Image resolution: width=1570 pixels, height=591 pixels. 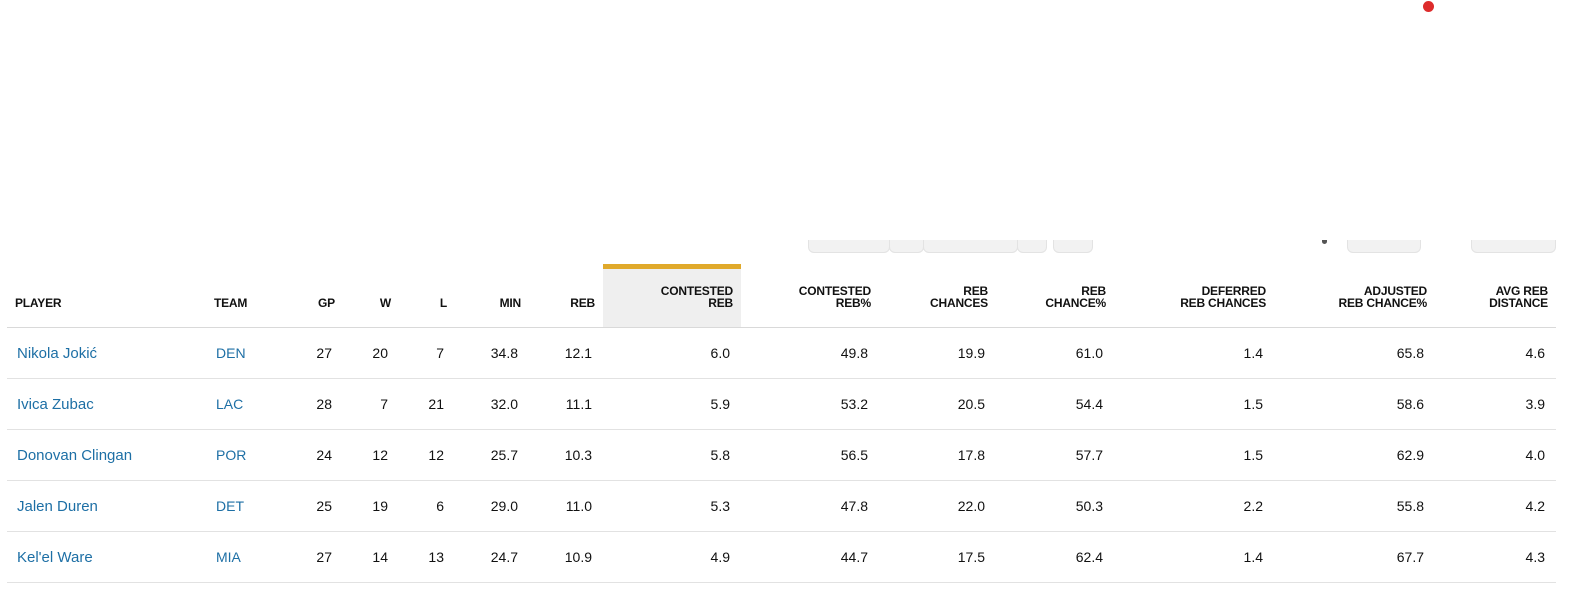 What do you see at coordinates (810, 455) in the screenshot?
I see `stat-cell-contested-reb-pct: 56.5` at bounding box center [810, 455].